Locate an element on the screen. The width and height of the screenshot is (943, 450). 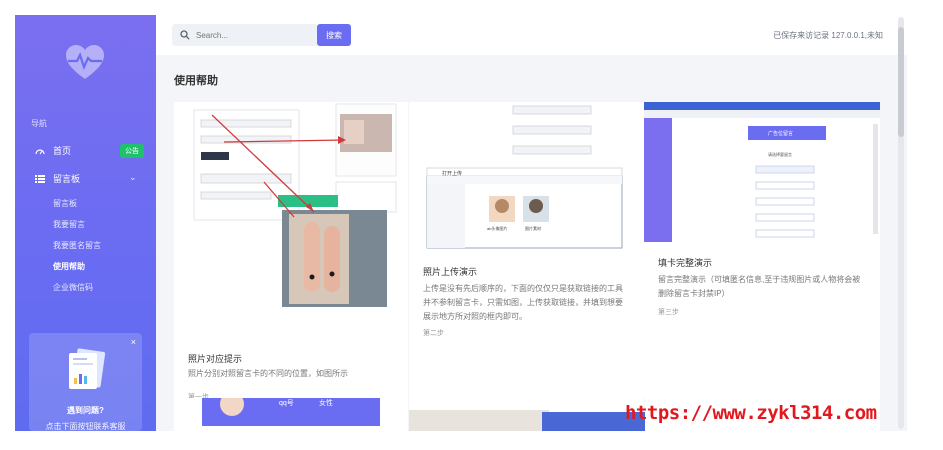
sub-item-anonymous-message: 我要匿名留言 is located at coordinates (77, 245).